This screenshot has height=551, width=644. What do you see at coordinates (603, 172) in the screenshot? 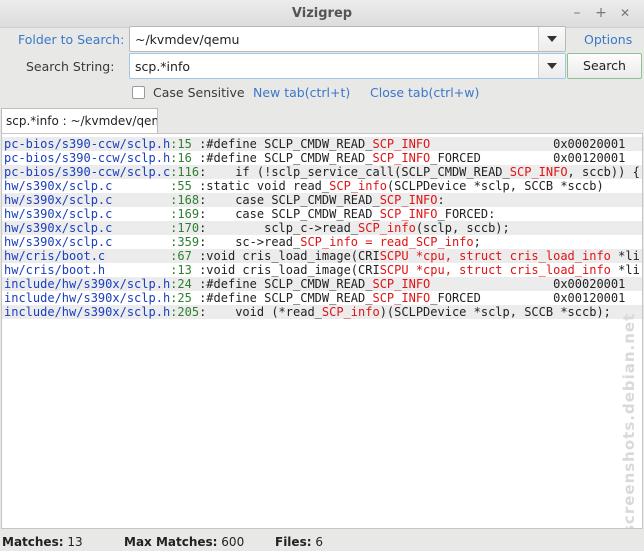
I see `result-code-text: , sccb)) {` at bounding box center [603, 172].